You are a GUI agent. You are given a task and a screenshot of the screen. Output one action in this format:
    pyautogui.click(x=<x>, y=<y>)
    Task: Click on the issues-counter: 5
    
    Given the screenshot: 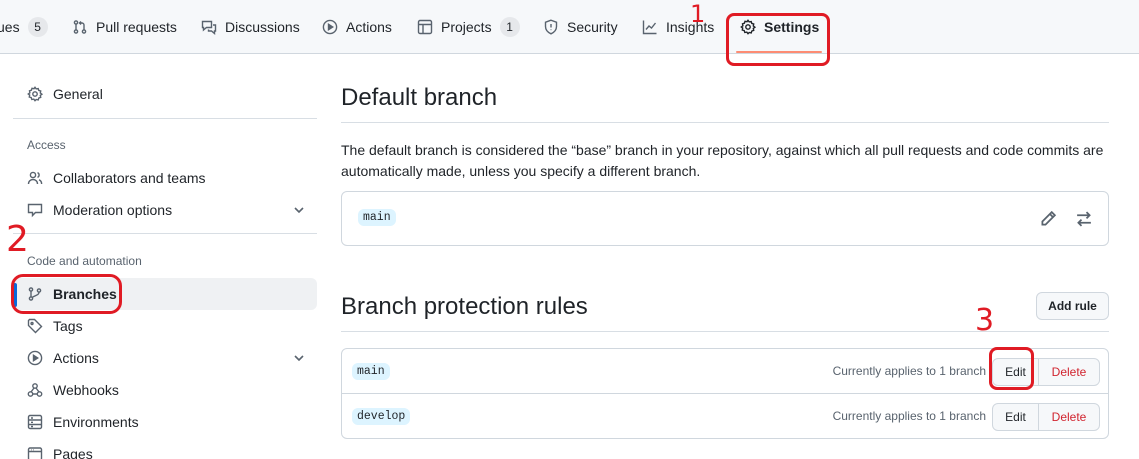 What is the action you would take?
    pyautogui.click(x=37, y=27)
    